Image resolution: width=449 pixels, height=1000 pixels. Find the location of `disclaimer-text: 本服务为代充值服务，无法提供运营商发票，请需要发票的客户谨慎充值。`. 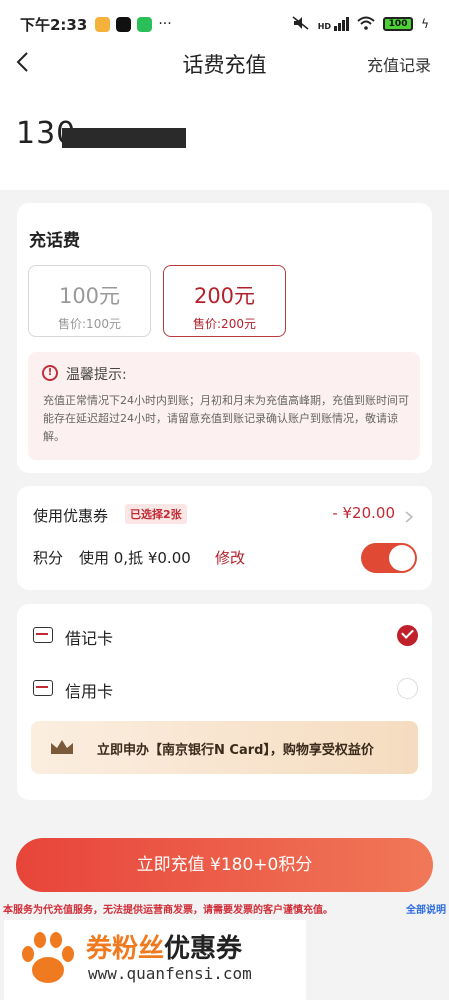

disclaimer-text: 本服务为代充值服务，无法提供运营商发票，请需要发票的客户谨慎充值。 is located at coordinates (168, 910).